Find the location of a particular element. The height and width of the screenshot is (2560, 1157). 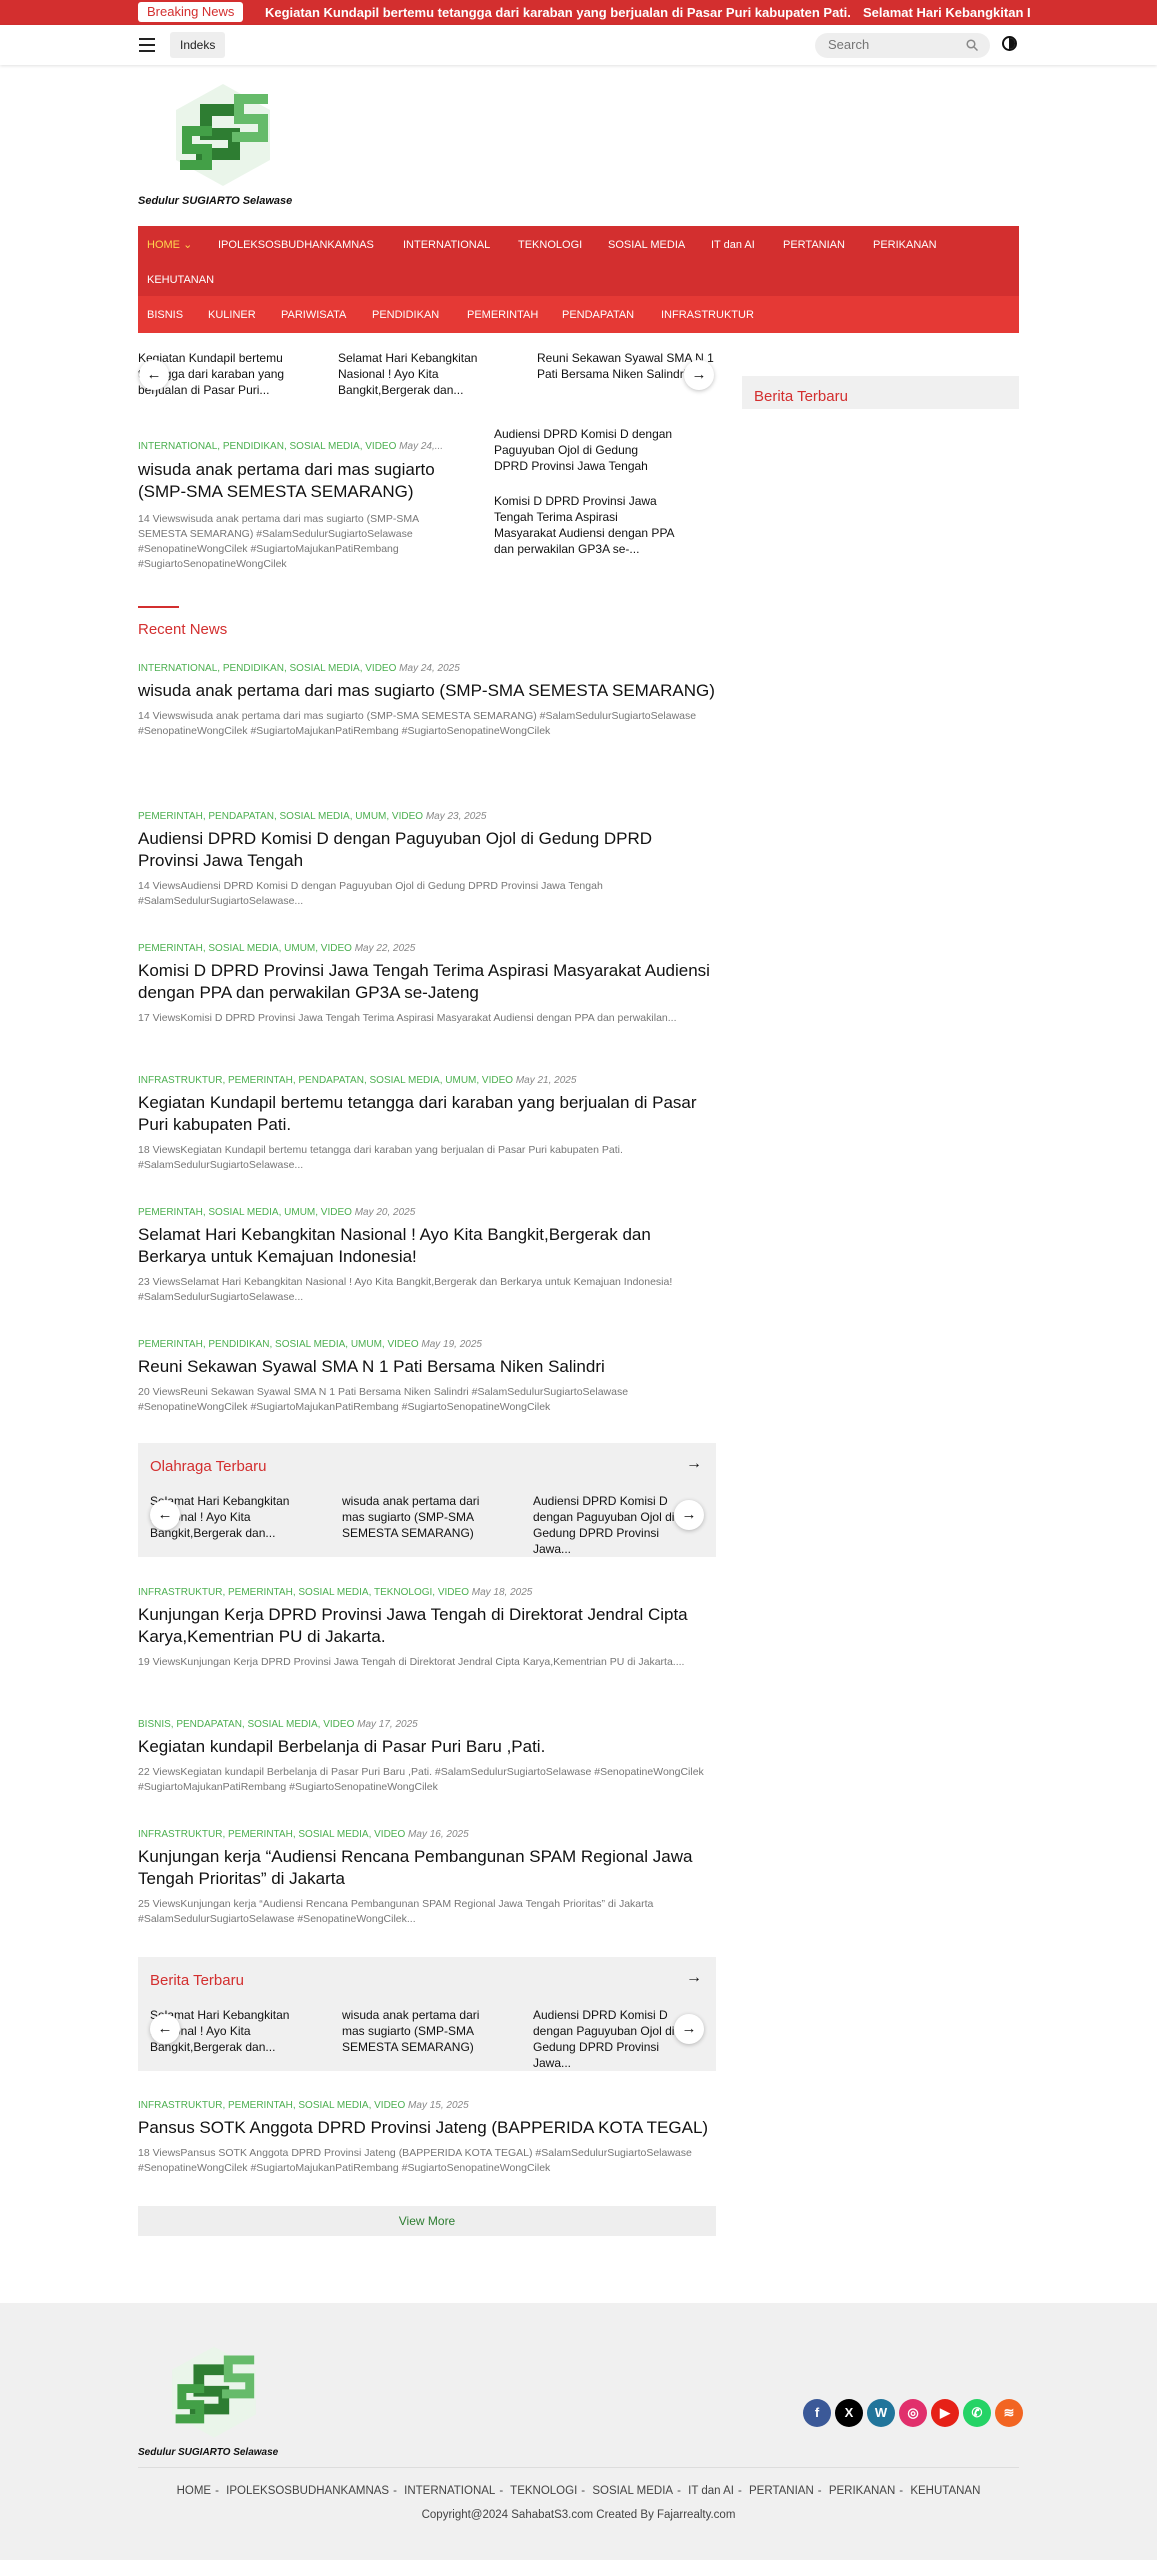

footer-link-home: HOME is located at coordinates (194, 2491).